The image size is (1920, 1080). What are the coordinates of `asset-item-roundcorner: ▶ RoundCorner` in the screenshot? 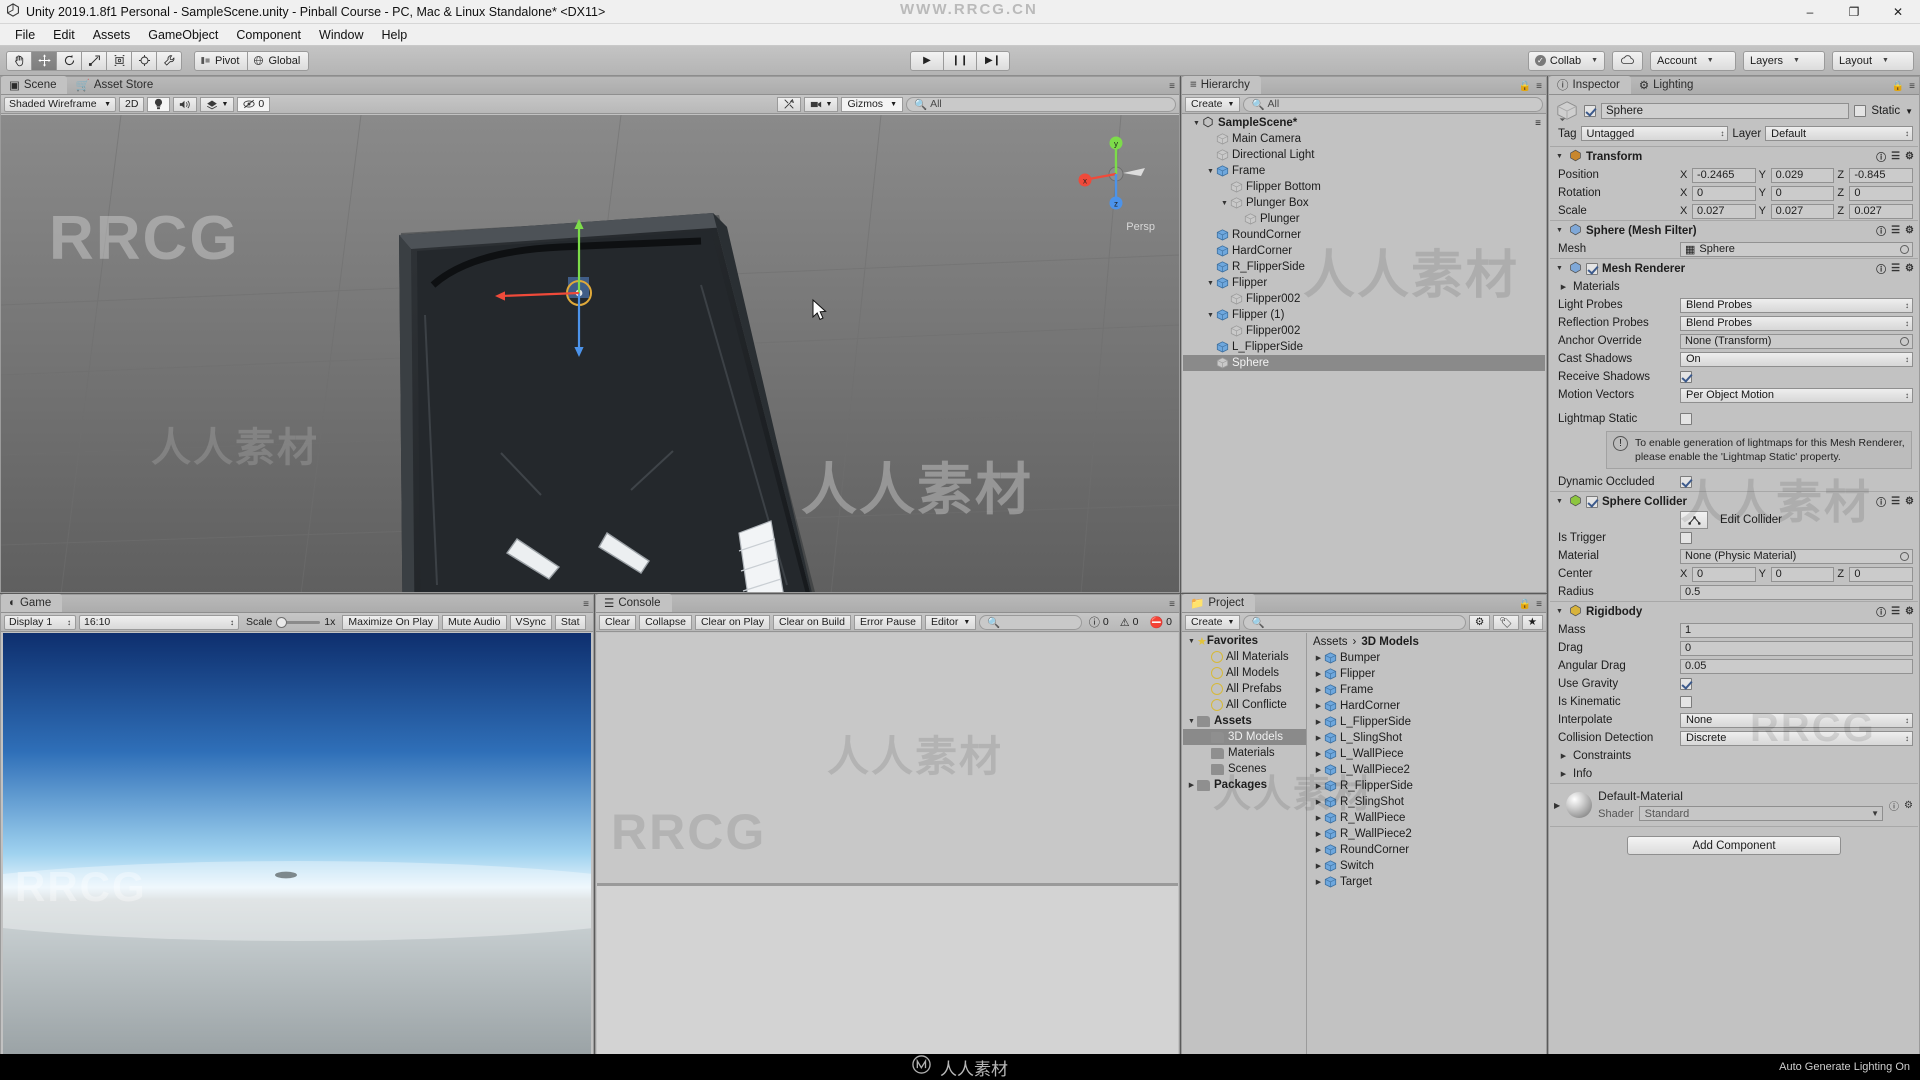 It's located at (1426, 850).